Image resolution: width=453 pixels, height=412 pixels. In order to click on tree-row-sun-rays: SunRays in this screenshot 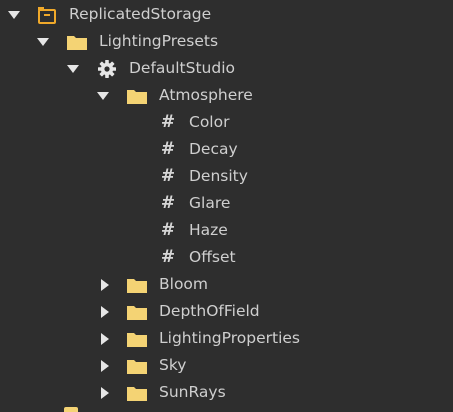, I will do `click(226, 392)`.